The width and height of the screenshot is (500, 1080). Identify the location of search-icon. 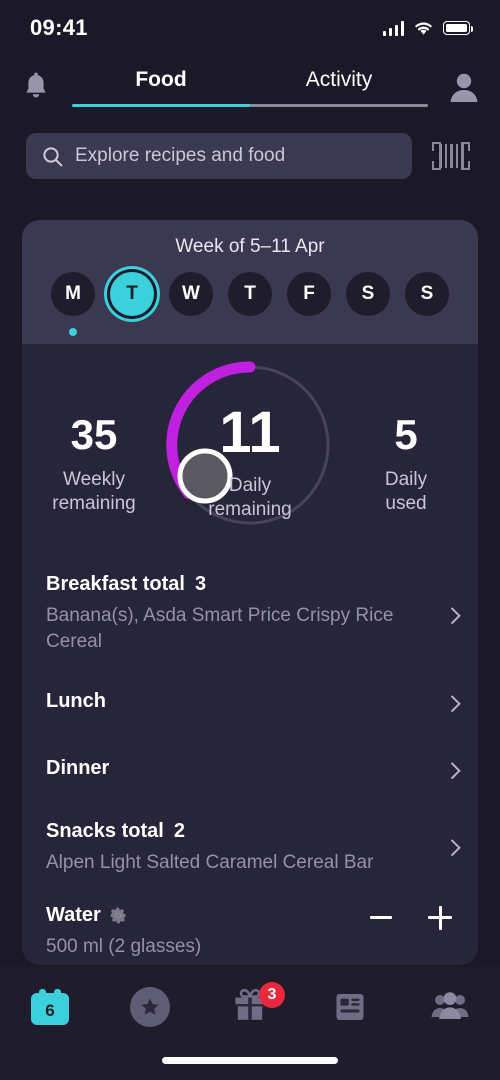
(53, 156).